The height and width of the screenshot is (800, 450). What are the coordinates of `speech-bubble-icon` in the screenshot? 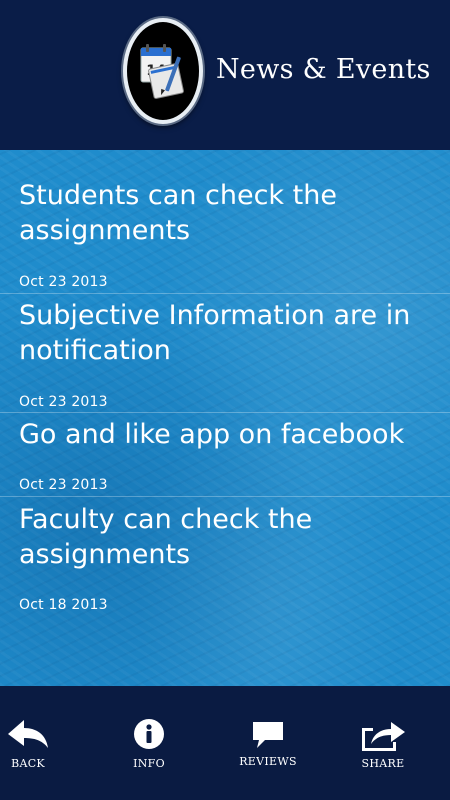 It's located at (268, 735).